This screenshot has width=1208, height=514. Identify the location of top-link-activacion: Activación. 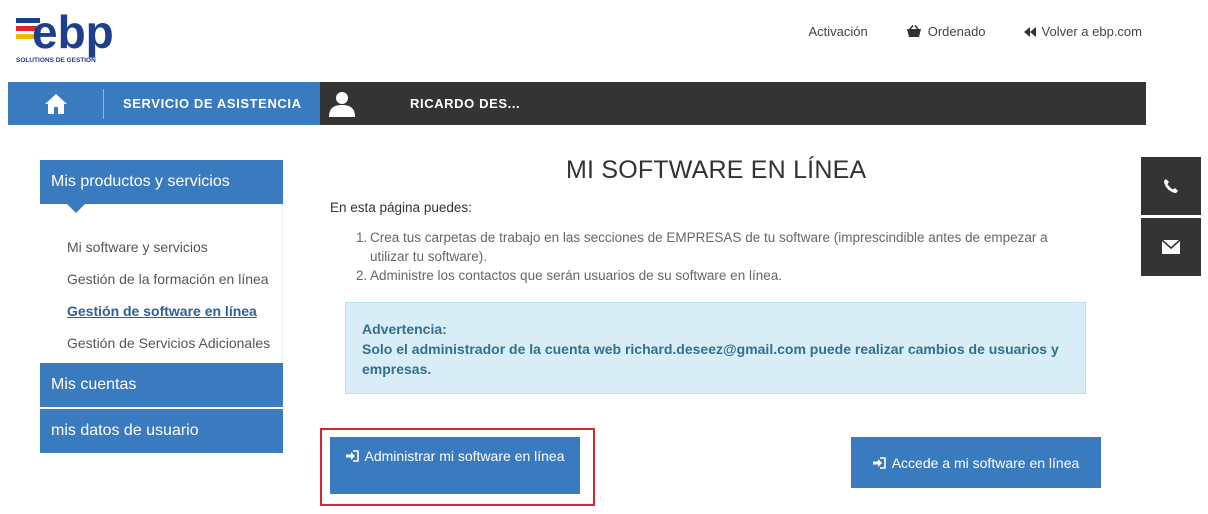
(837, 31).